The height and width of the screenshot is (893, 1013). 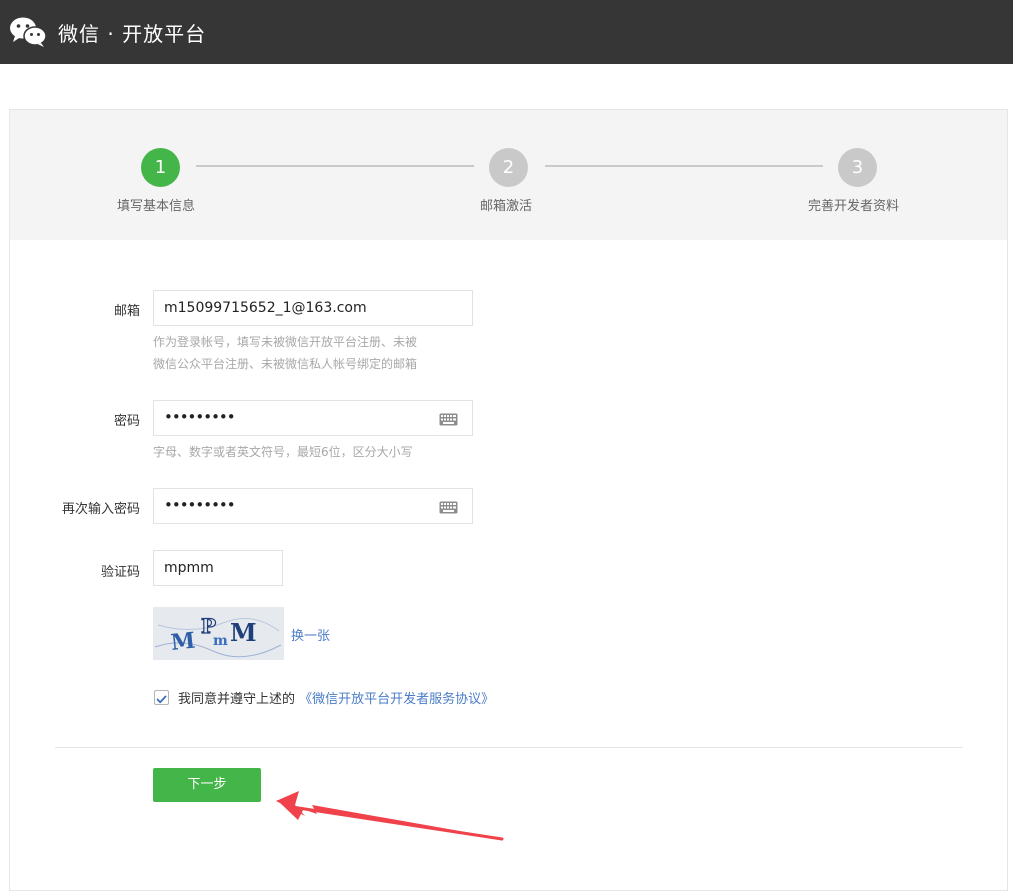 I want to click on email-hint-line-1: 作为登录帐号，填写未被微信开放平台注册、未被, so click(x=285, y=342).